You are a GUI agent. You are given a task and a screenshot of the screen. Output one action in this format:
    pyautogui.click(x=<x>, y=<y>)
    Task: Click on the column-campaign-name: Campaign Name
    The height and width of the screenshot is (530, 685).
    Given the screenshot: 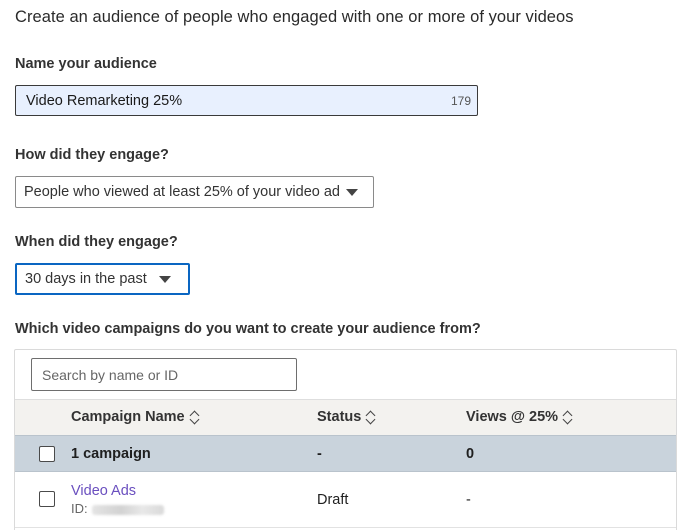 What is the action you would take?
    pyautogui.click(x=135, y=417)
    